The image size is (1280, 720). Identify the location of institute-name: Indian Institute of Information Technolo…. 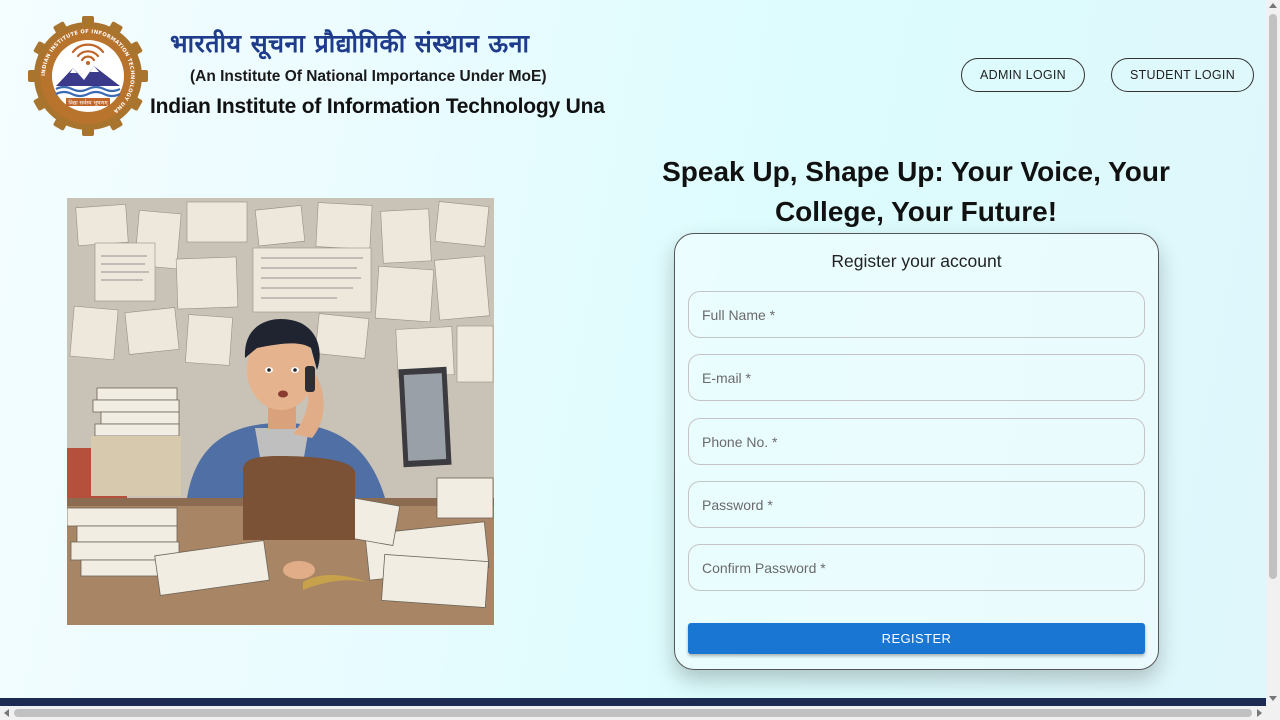
(377, 106).